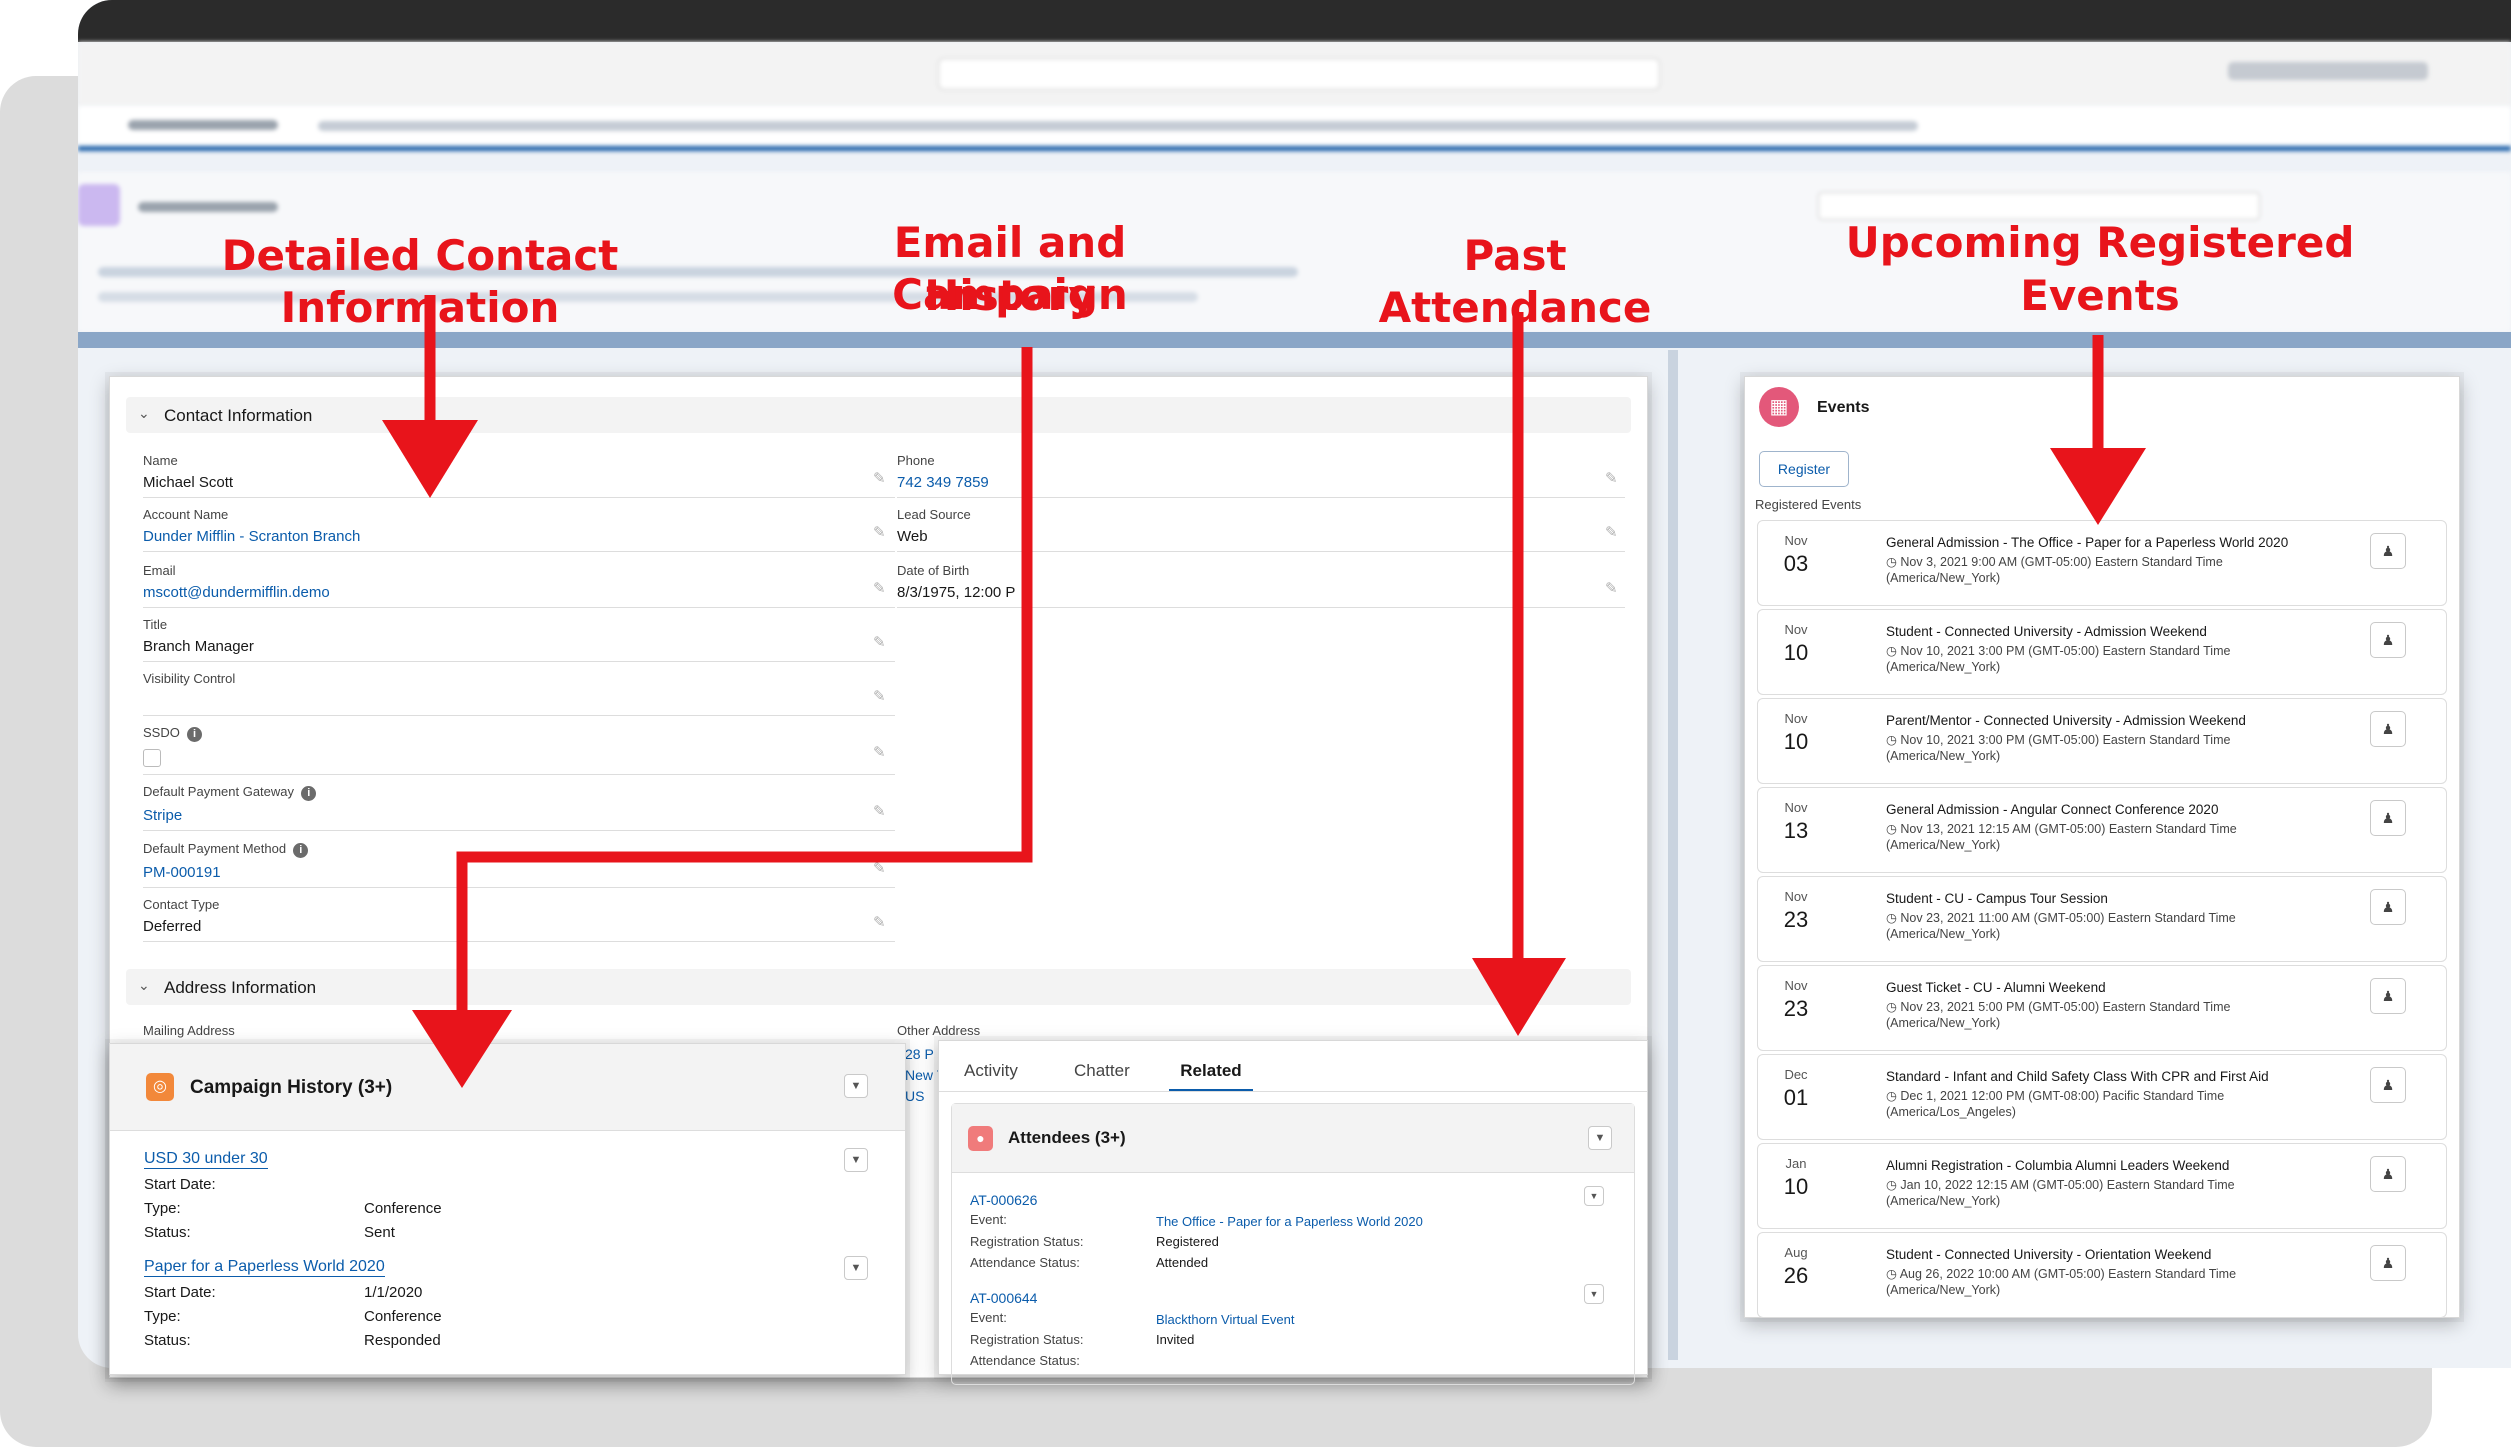 The width and height of the screenshot is (2511, 1447). Describe the element at coordinates (430, 459) in the screenshot. I see `arrow-contact-head` at that location.